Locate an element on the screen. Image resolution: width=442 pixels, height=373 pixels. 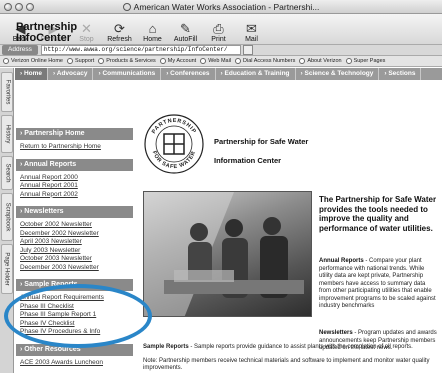
sidetab-scrapbook: Scrapbook is located at coordinates (7, 217).